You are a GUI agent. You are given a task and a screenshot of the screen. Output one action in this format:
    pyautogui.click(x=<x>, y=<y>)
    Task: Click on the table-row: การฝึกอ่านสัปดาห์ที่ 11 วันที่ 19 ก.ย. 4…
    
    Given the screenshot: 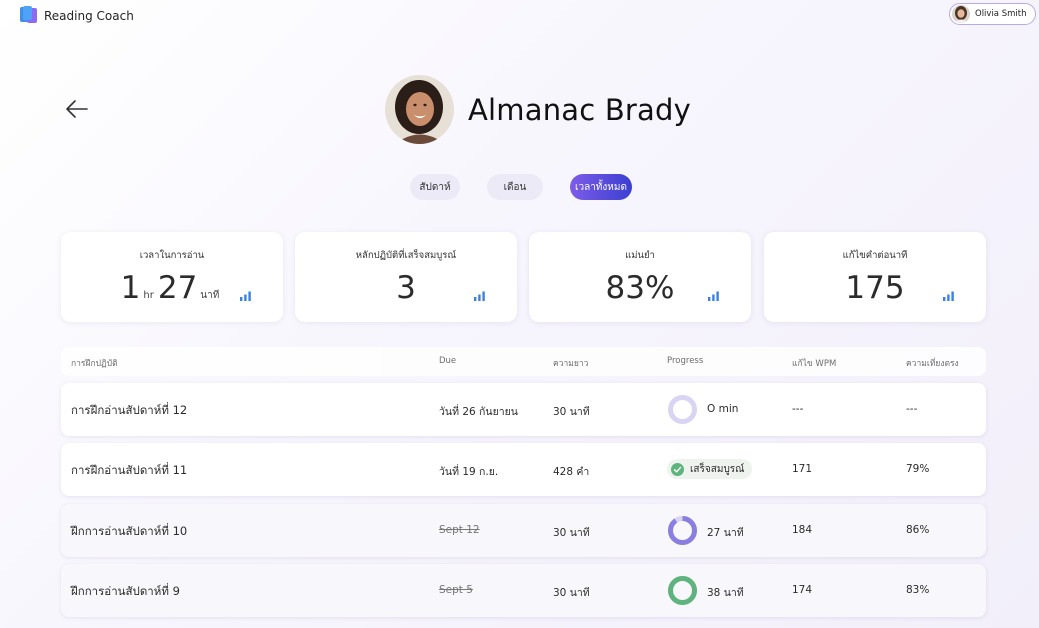 What is the action you would take?
    pyautogui.click(x=523, y=469)
    